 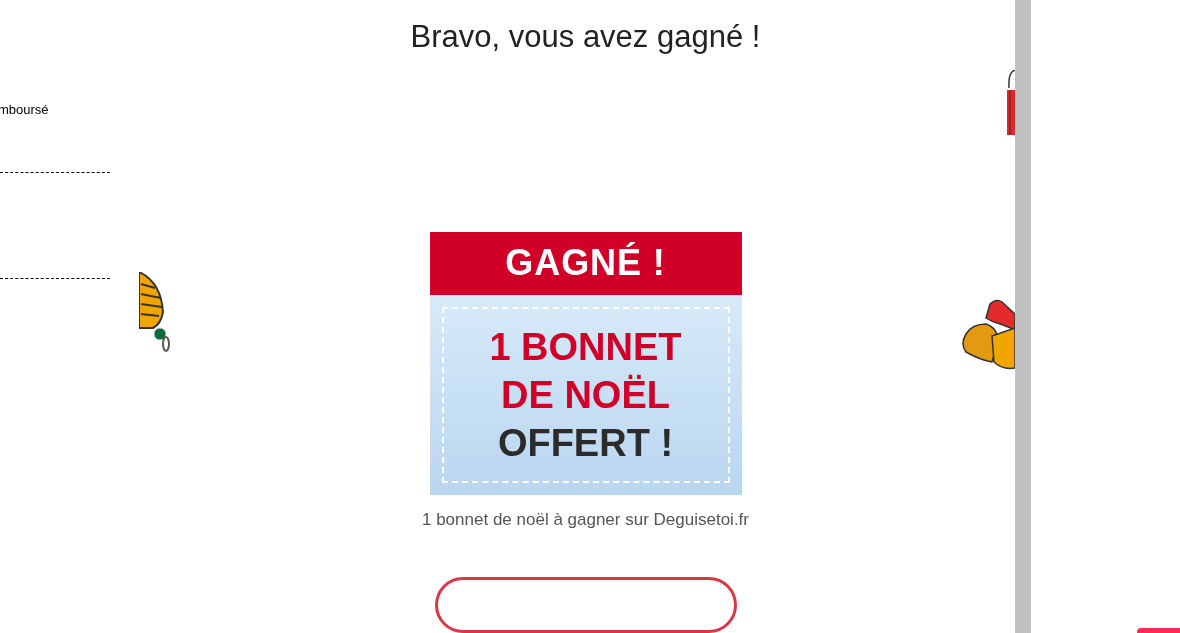 What do you see at coordinates (1023, 316) in the screenshot?
I see `scrollbar` at bounding box center [1023, 316].